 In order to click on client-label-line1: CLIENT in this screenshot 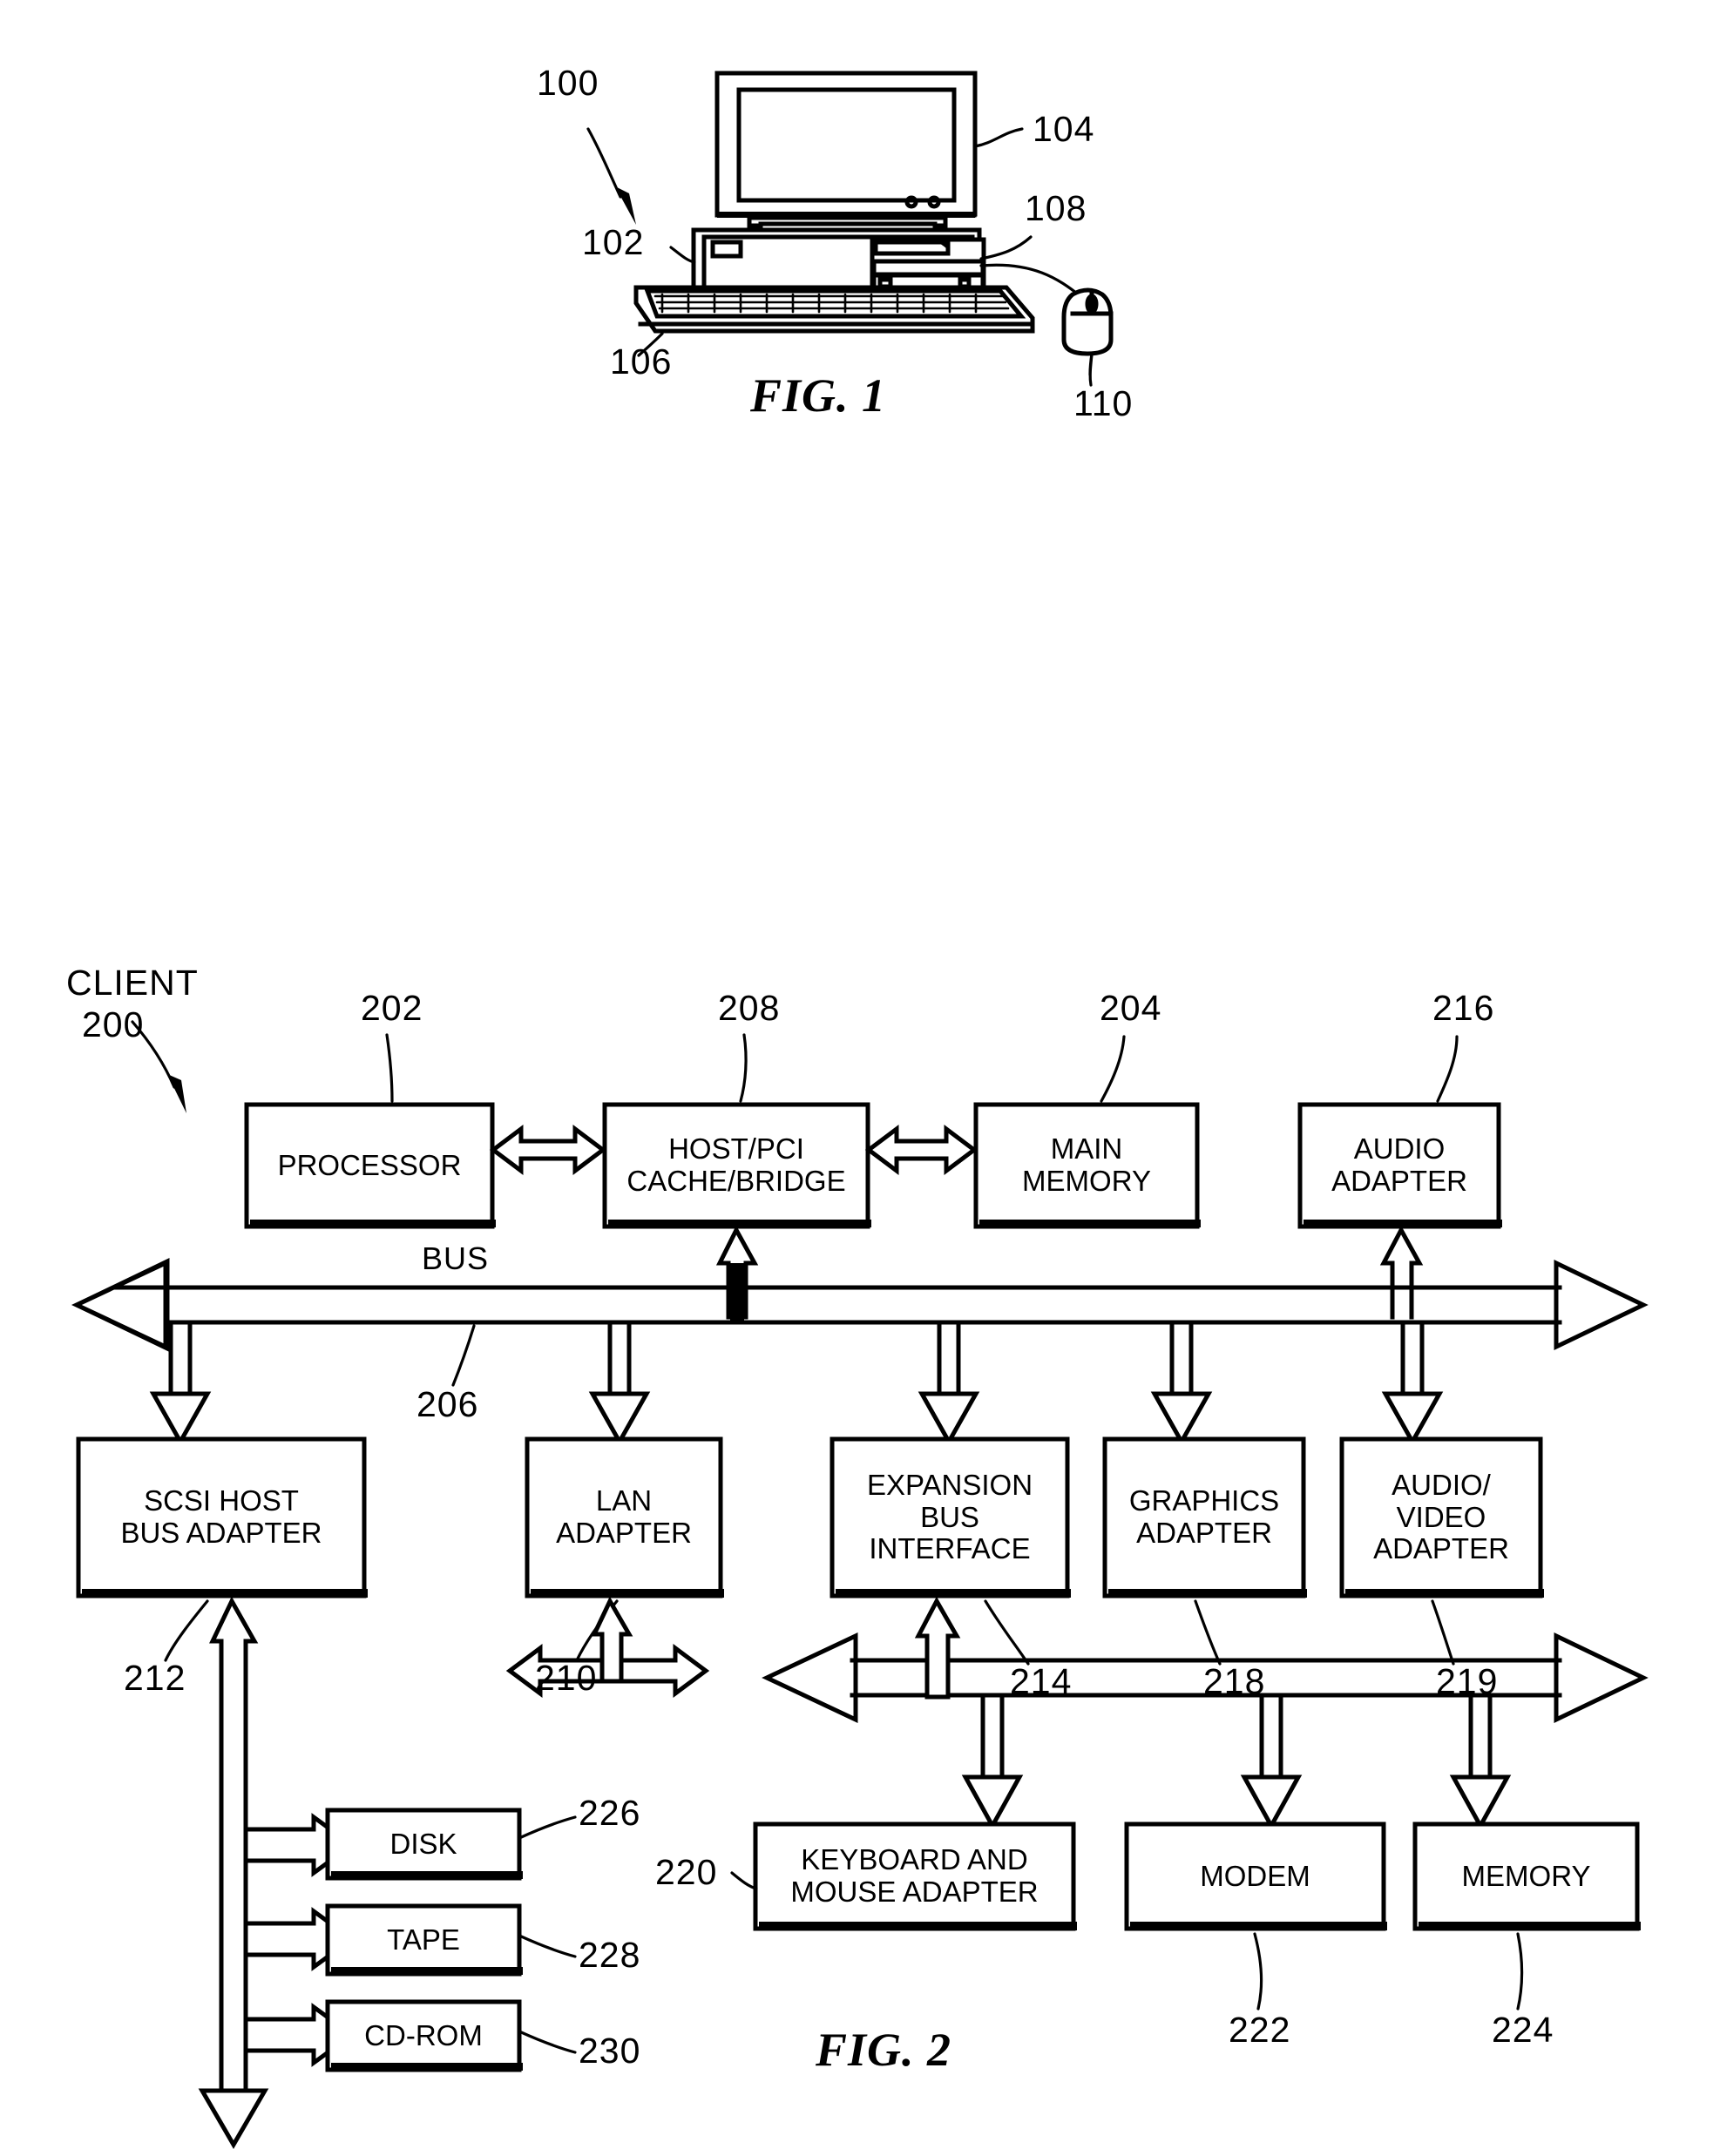, I will do `click(132, 983)`.